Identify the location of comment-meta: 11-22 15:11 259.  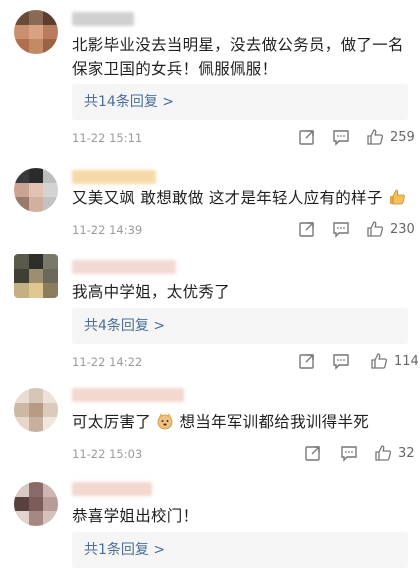
(246, 138).